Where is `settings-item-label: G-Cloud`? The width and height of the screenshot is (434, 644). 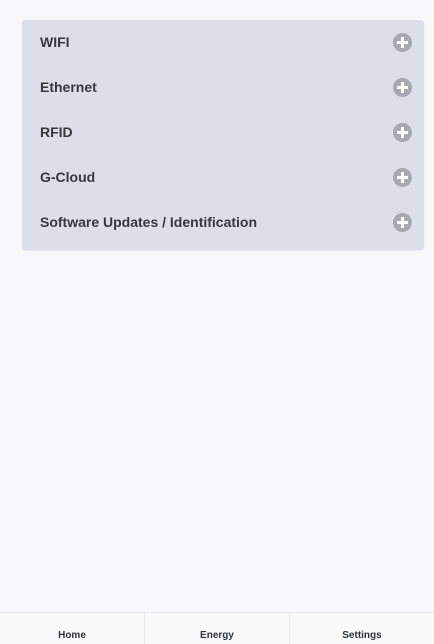 settings-item-label: G-Cloud is located at coordinates (68, 177).